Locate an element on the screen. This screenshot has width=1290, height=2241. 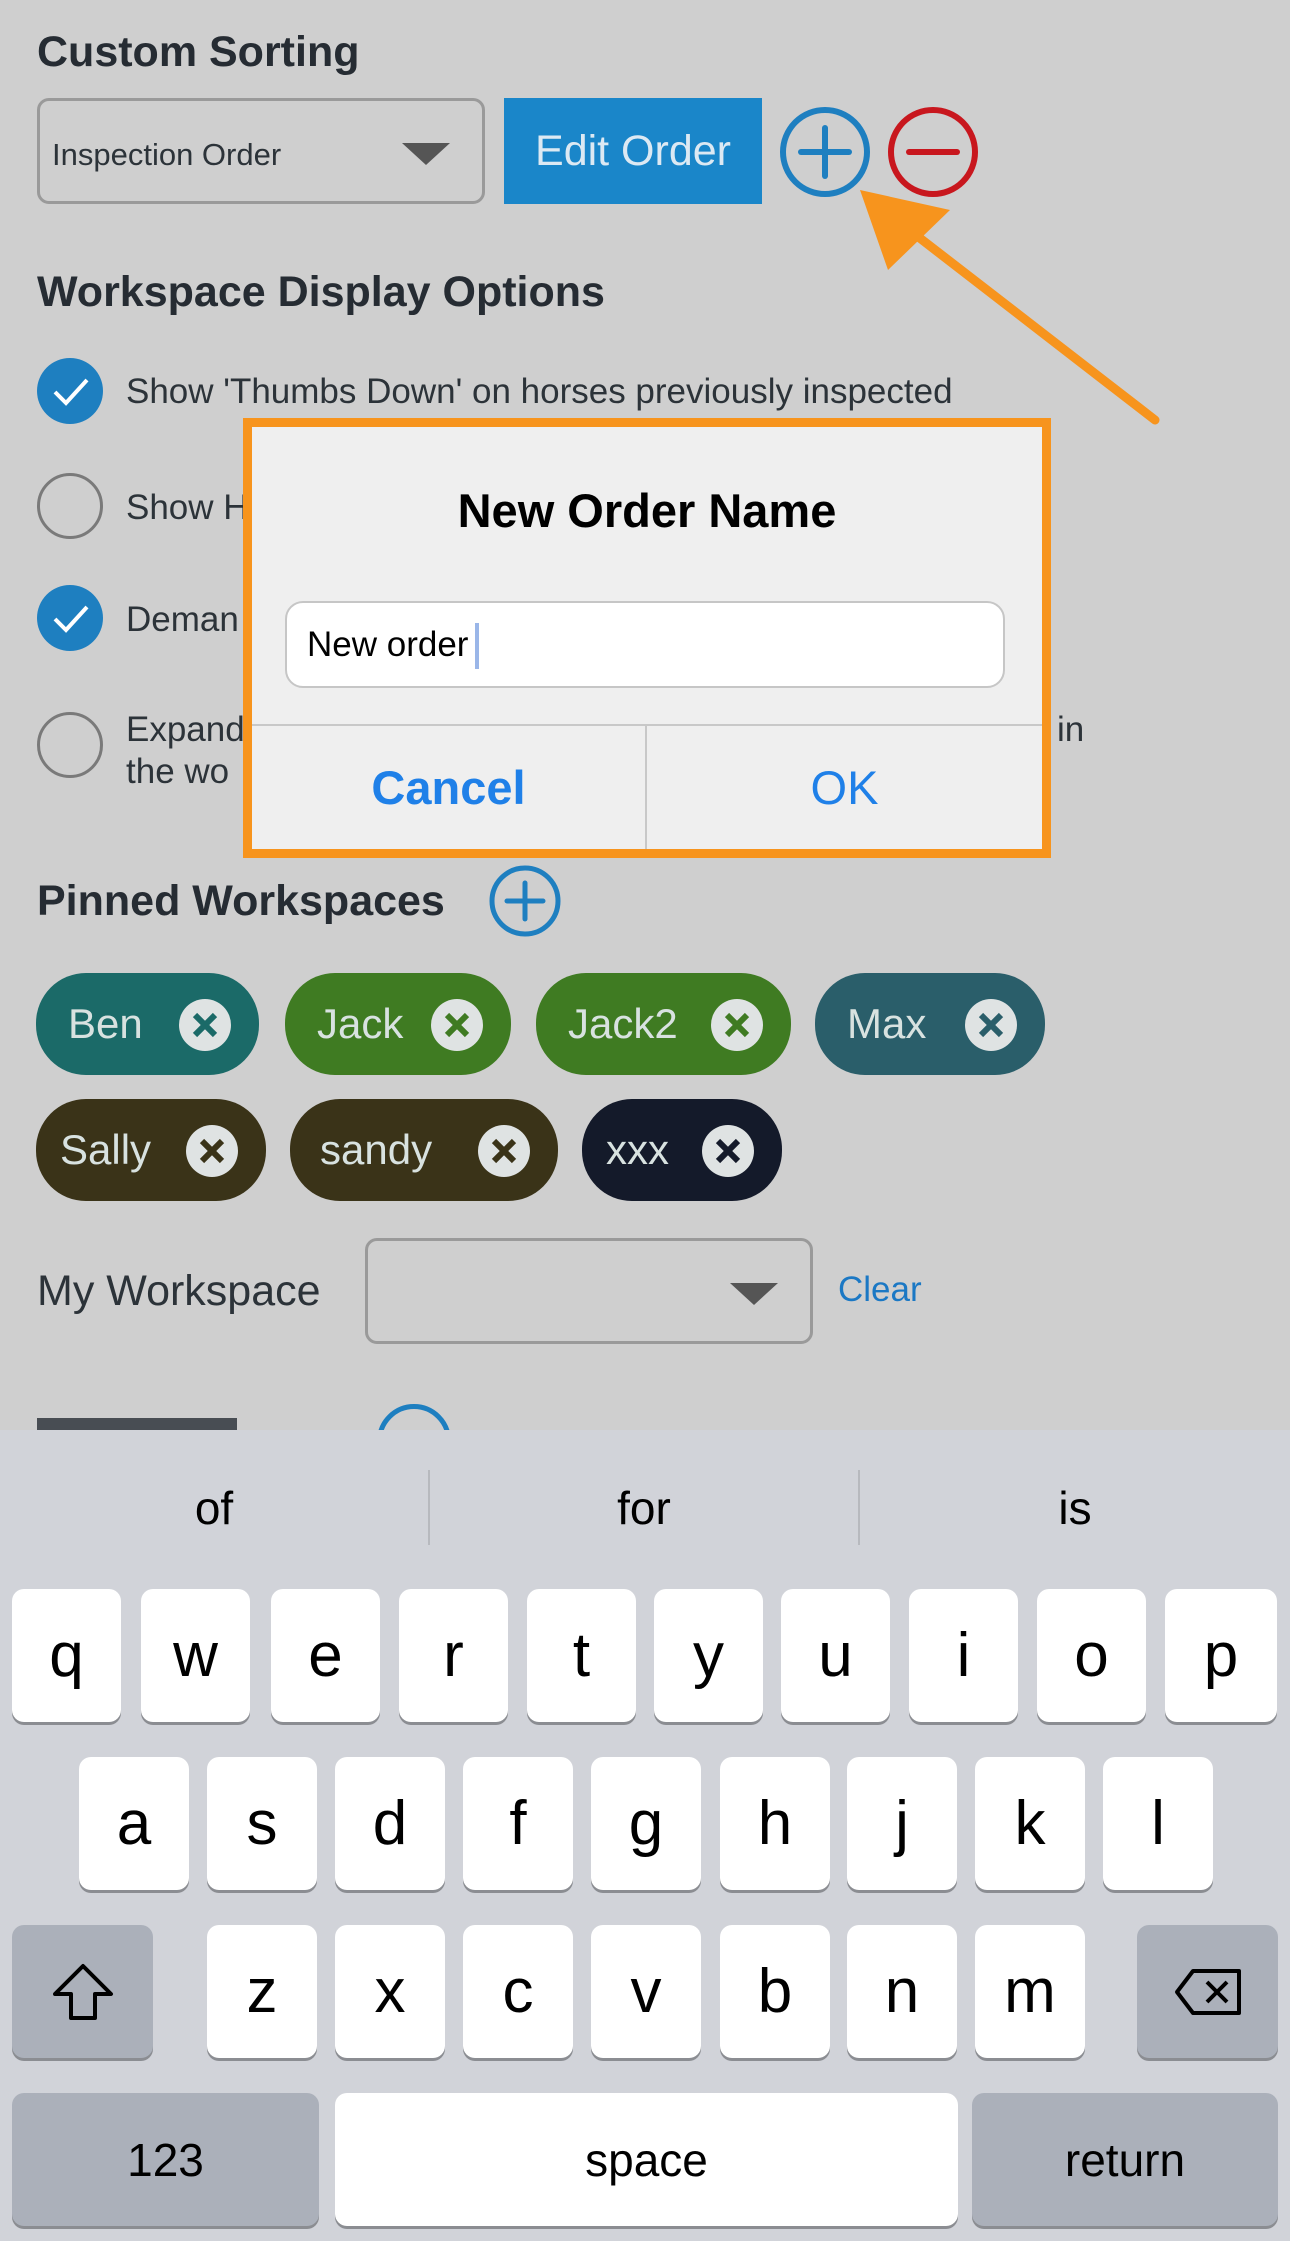
numbers-key: 123 is located at coordinates (165, 2159).